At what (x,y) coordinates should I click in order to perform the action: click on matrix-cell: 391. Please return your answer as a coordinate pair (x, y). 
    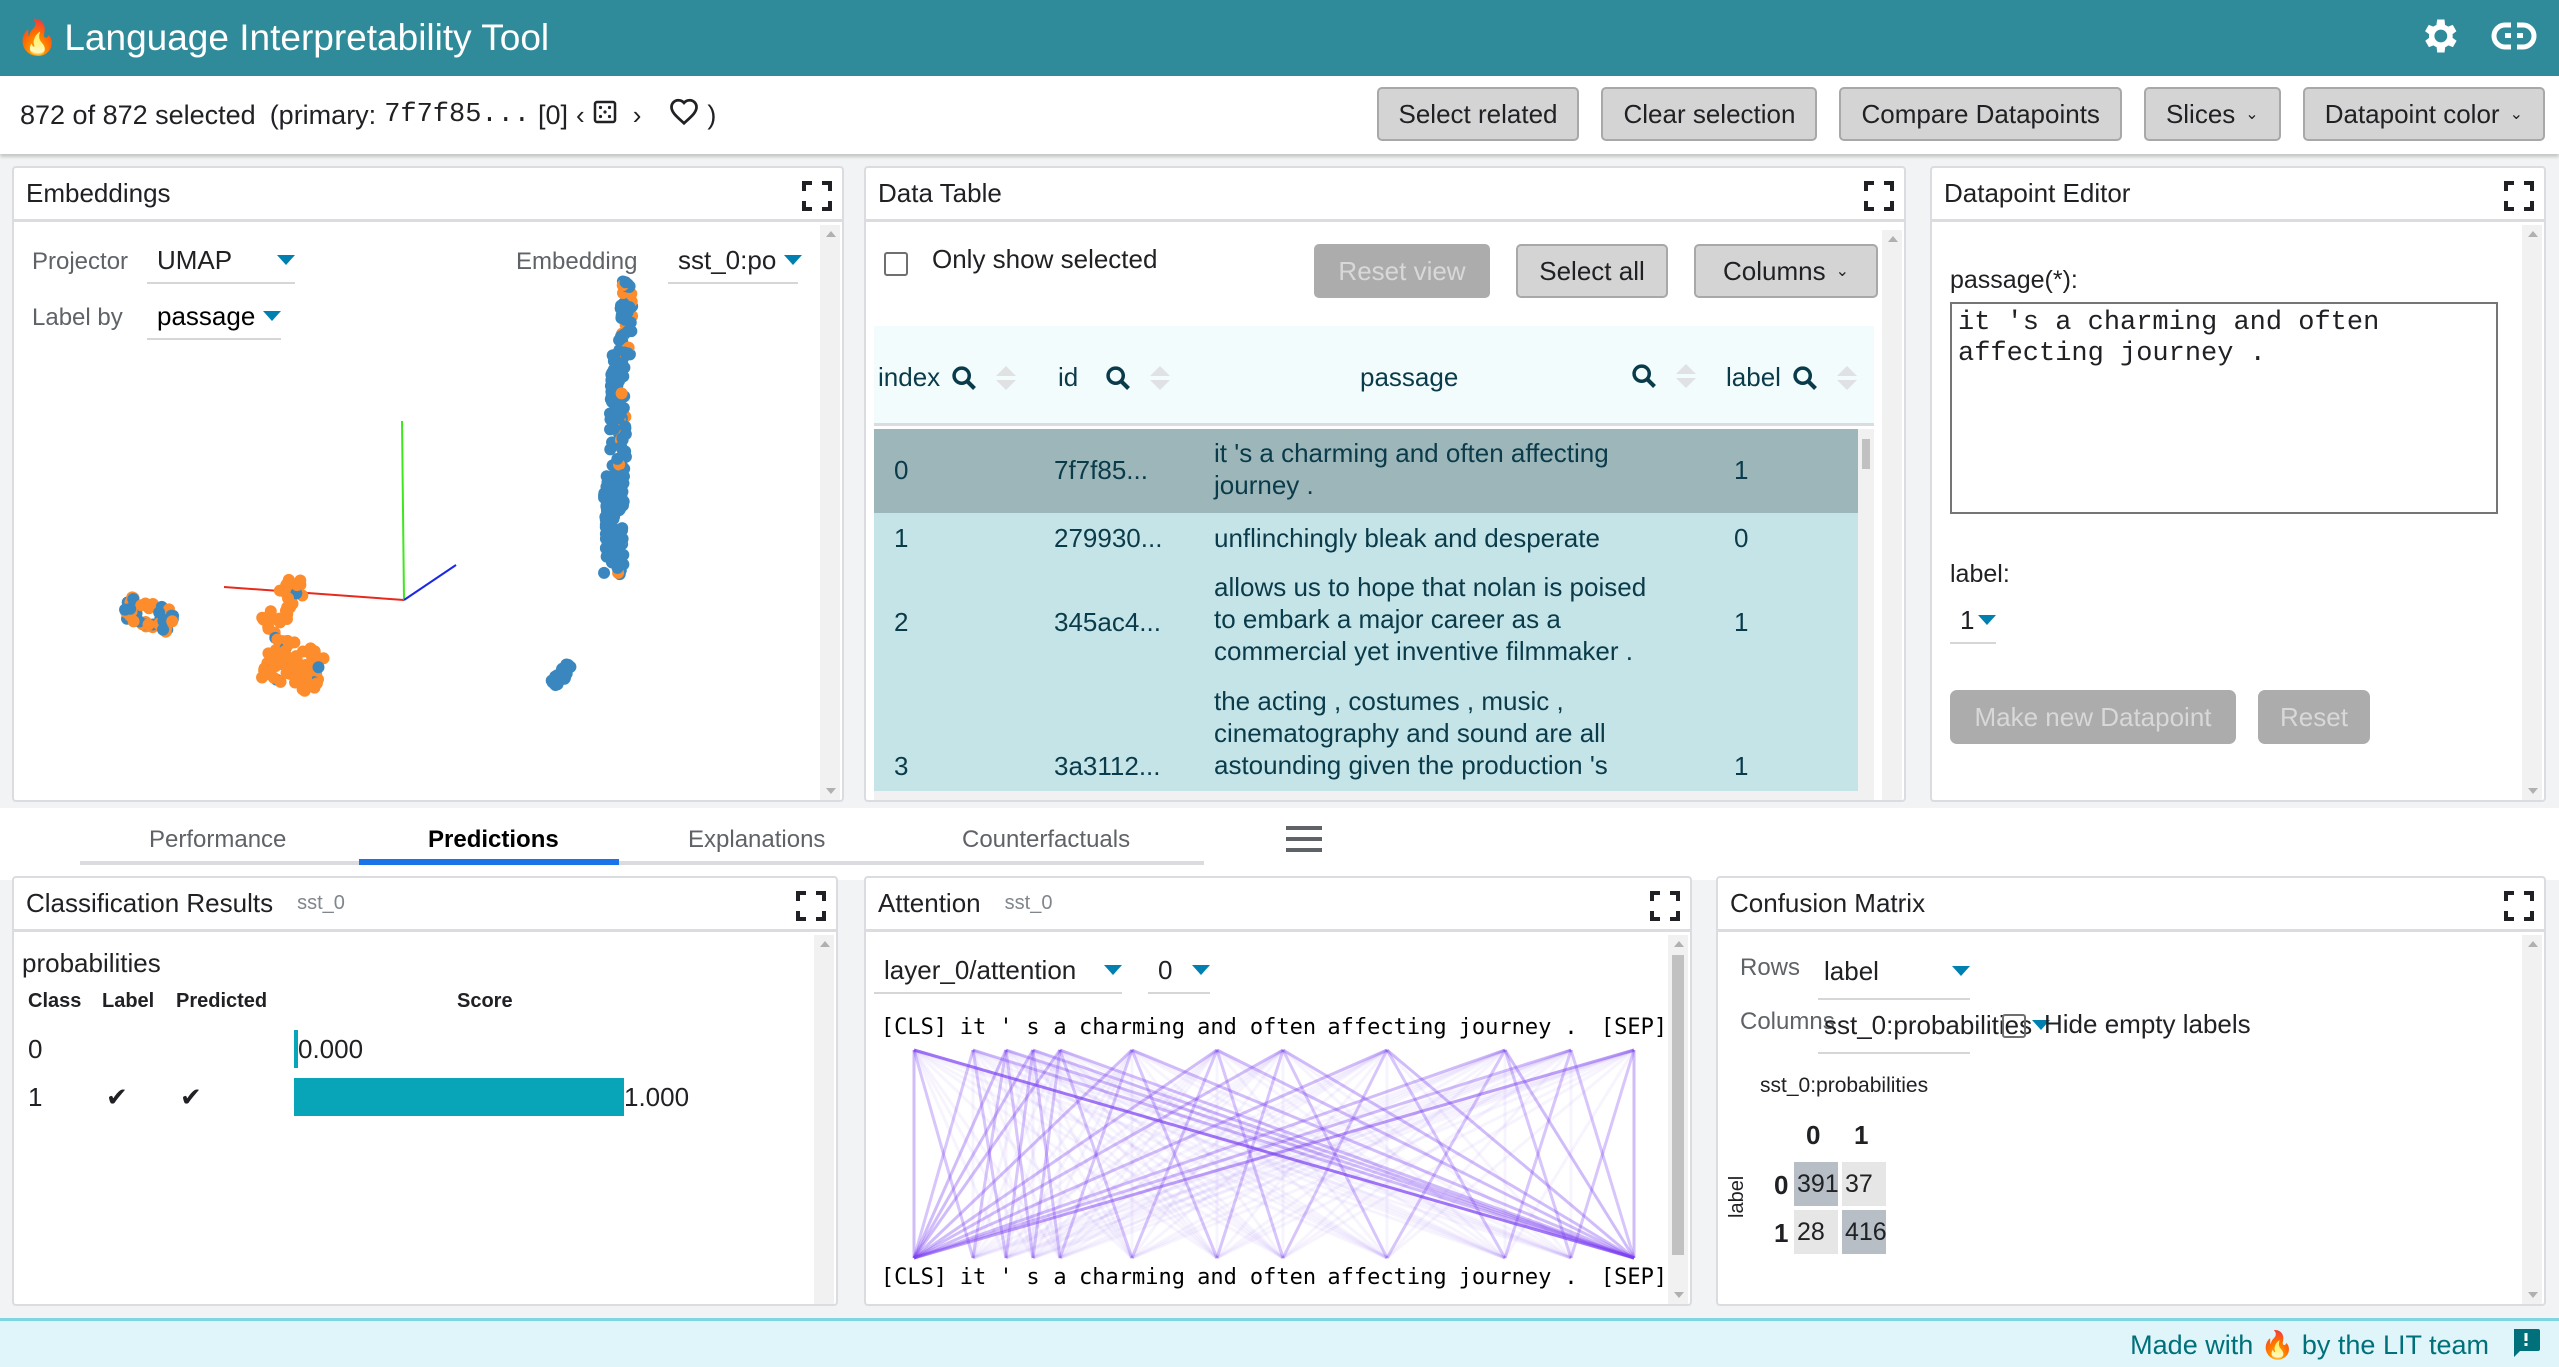
    Looking at the image, I should click on (1816, 1184).